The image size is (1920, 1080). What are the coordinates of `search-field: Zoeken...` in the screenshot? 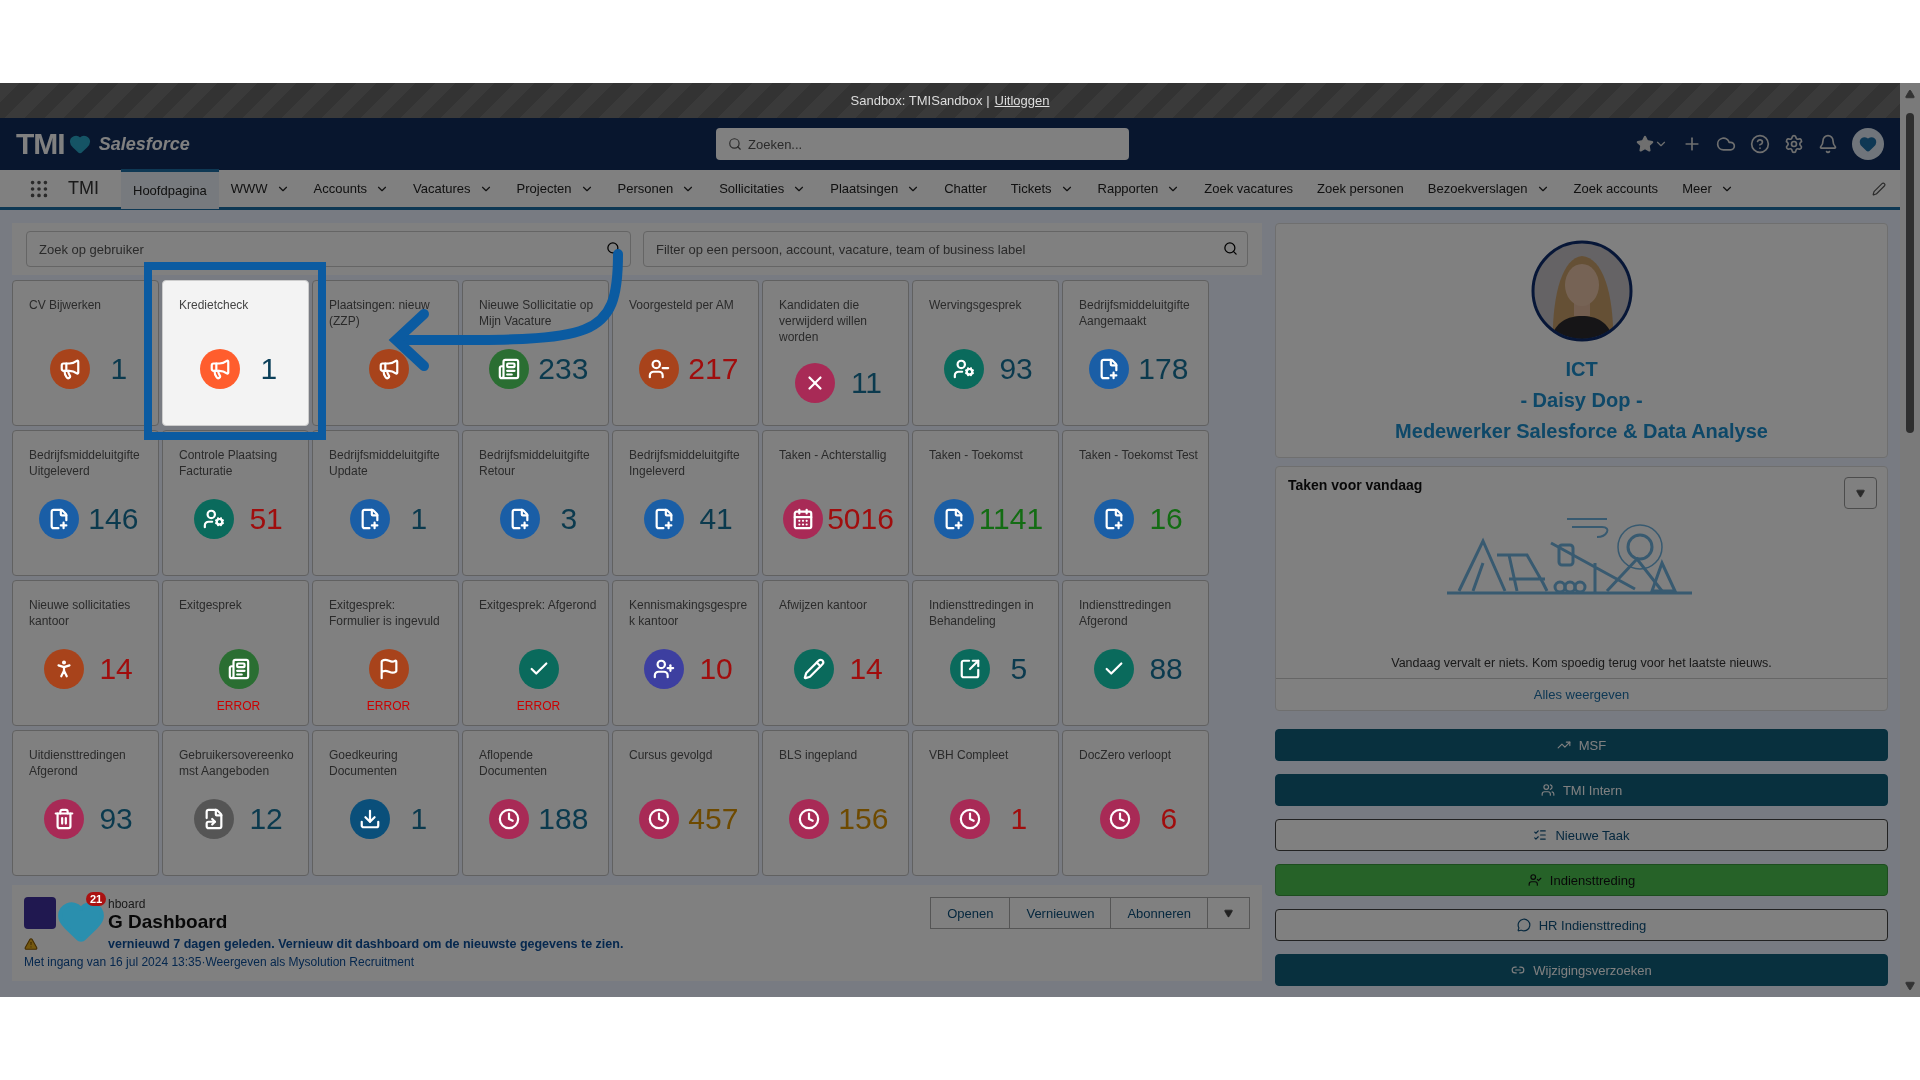 It's located at (922, 144).